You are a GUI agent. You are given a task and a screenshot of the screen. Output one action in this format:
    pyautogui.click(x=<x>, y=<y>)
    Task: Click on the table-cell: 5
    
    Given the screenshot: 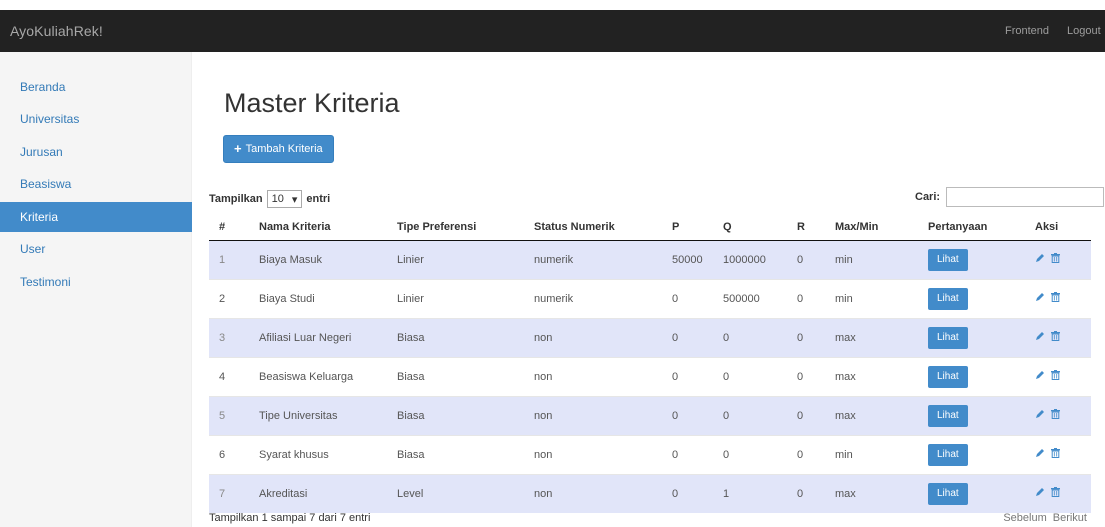 What is the action you would take?
    pyautogui.click(x=229, y=415)
    